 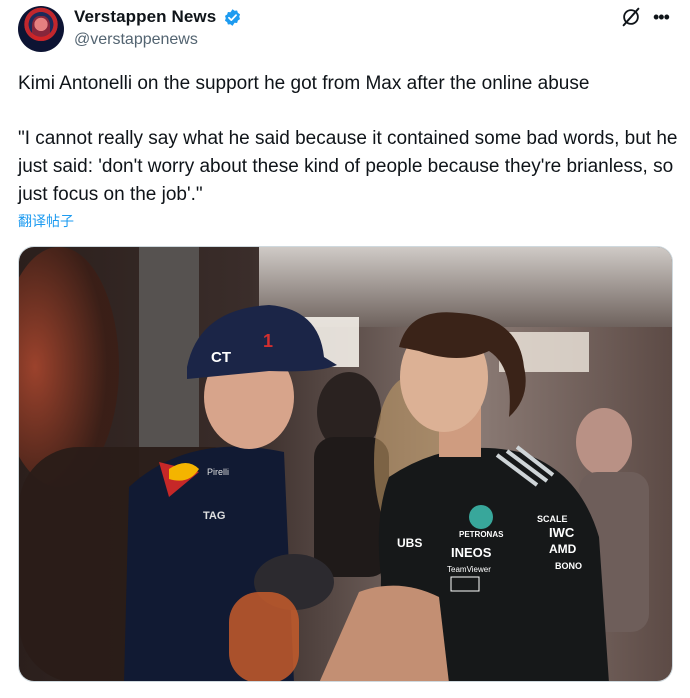 I want to click on grok-icon, so click(x=631, y=17).